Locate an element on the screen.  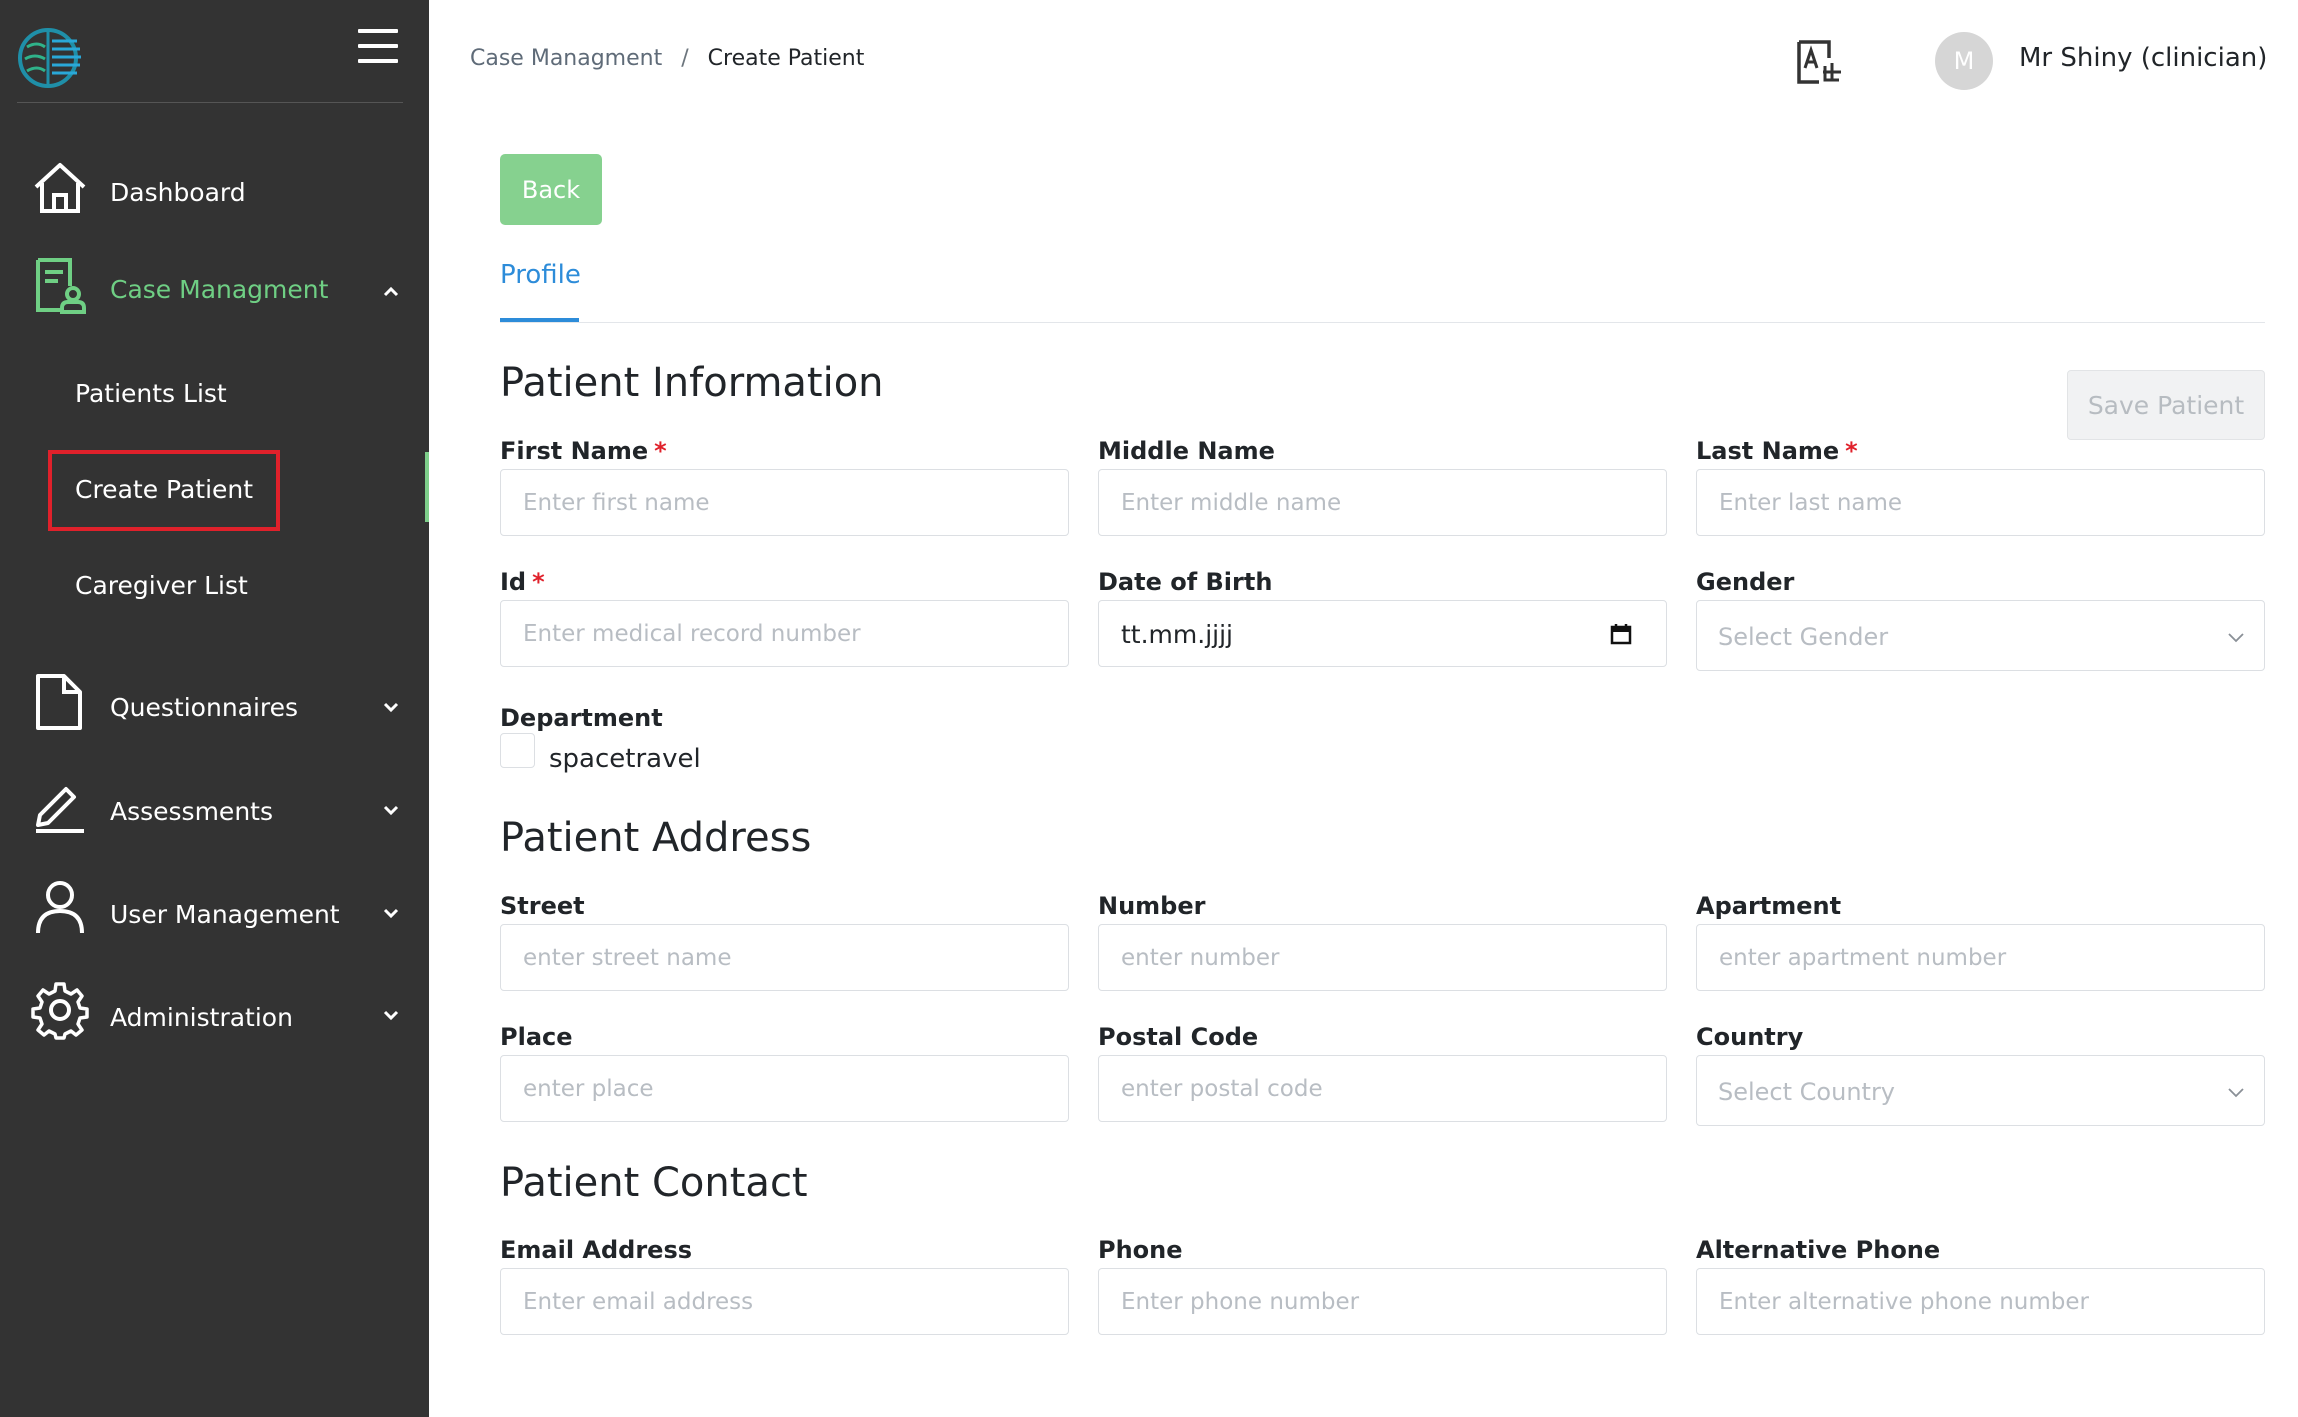
sidebar-item-label: Questionnaires is located at coordinates (204, 707).